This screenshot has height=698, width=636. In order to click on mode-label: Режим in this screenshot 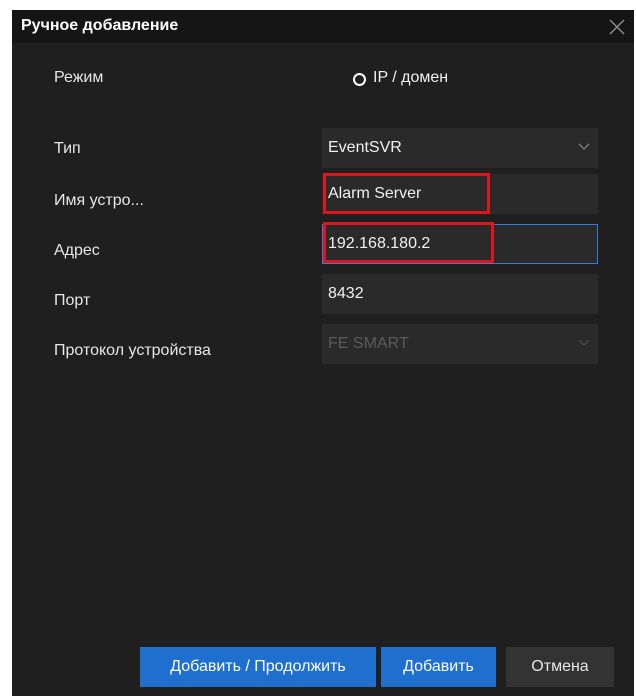, I will do `click(79, 77)`.